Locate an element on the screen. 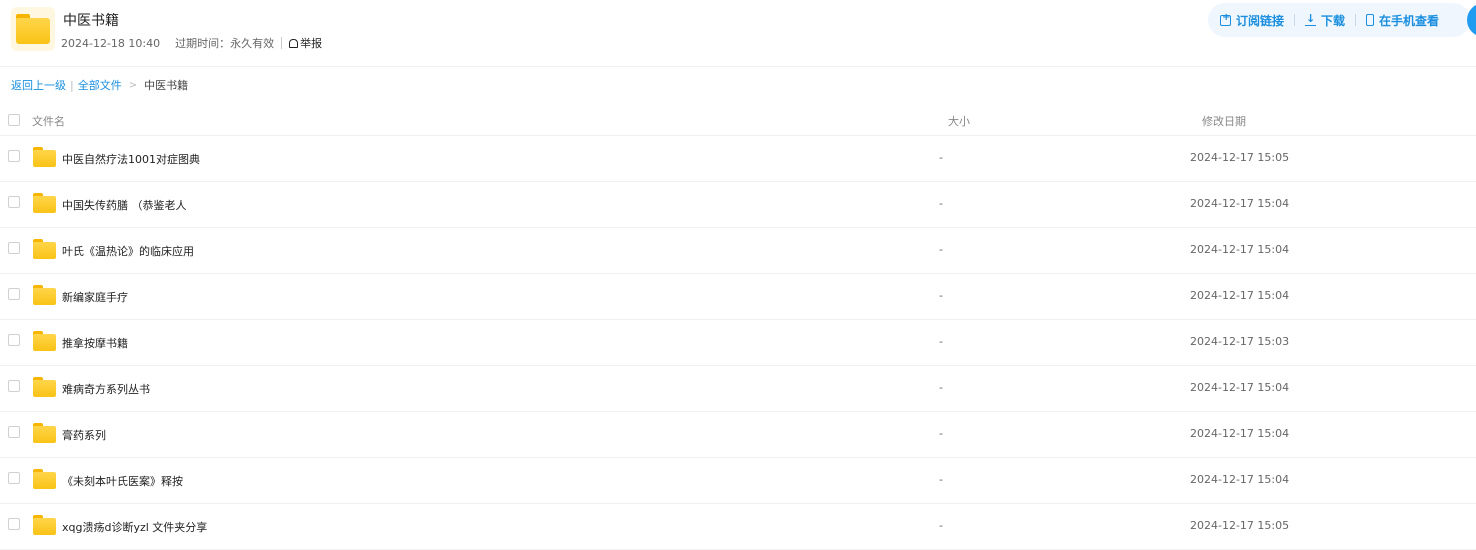 The height and width of the screenshot is (550, 1476). expire-label: 过期时间： is located at coordinates (203, 43).